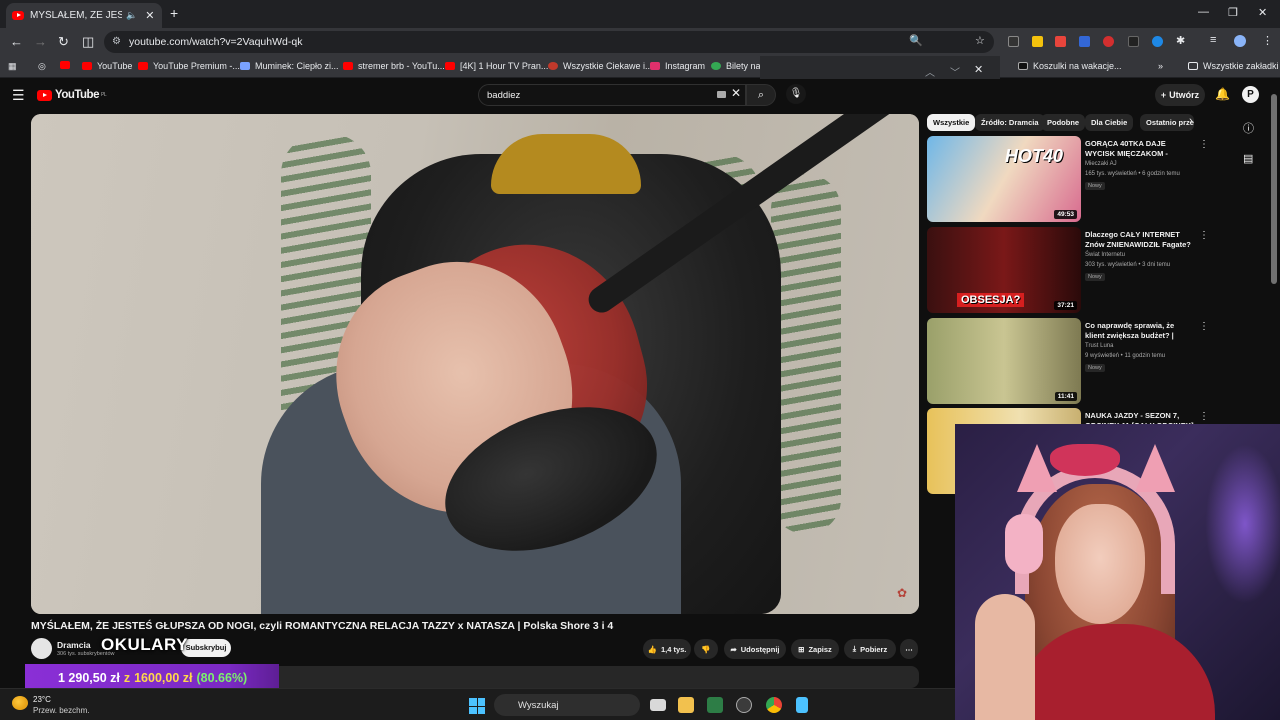 The image size is (1280, 720). What do you see at coordinates (1250, 94) in the screenshot?
I see `account-avatar: P` at bounding box center [1250, 94].